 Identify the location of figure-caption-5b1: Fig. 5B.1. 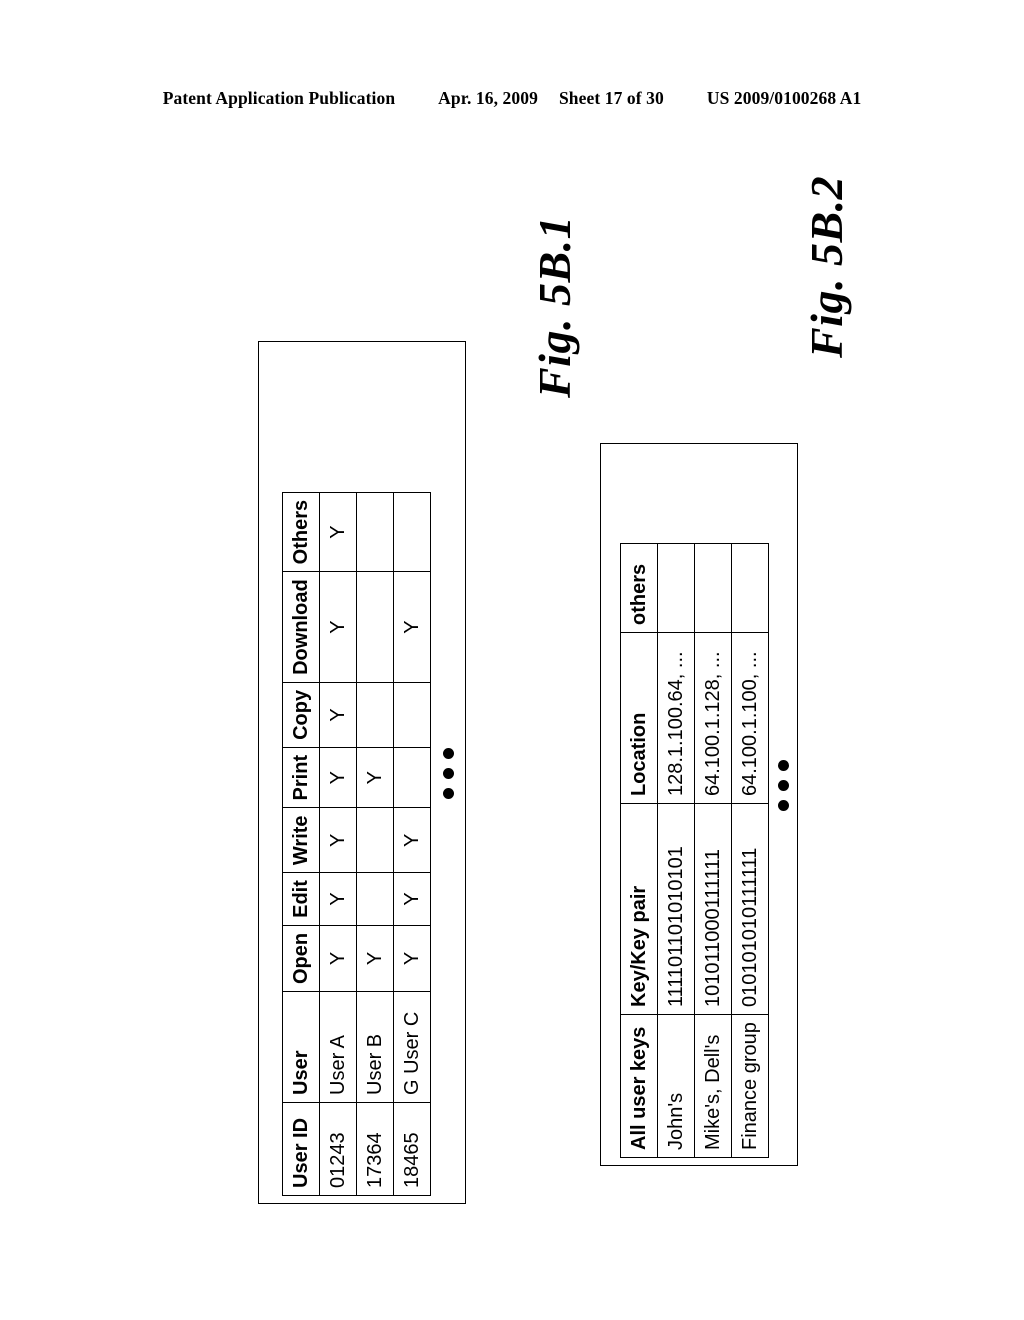
(554, 306).